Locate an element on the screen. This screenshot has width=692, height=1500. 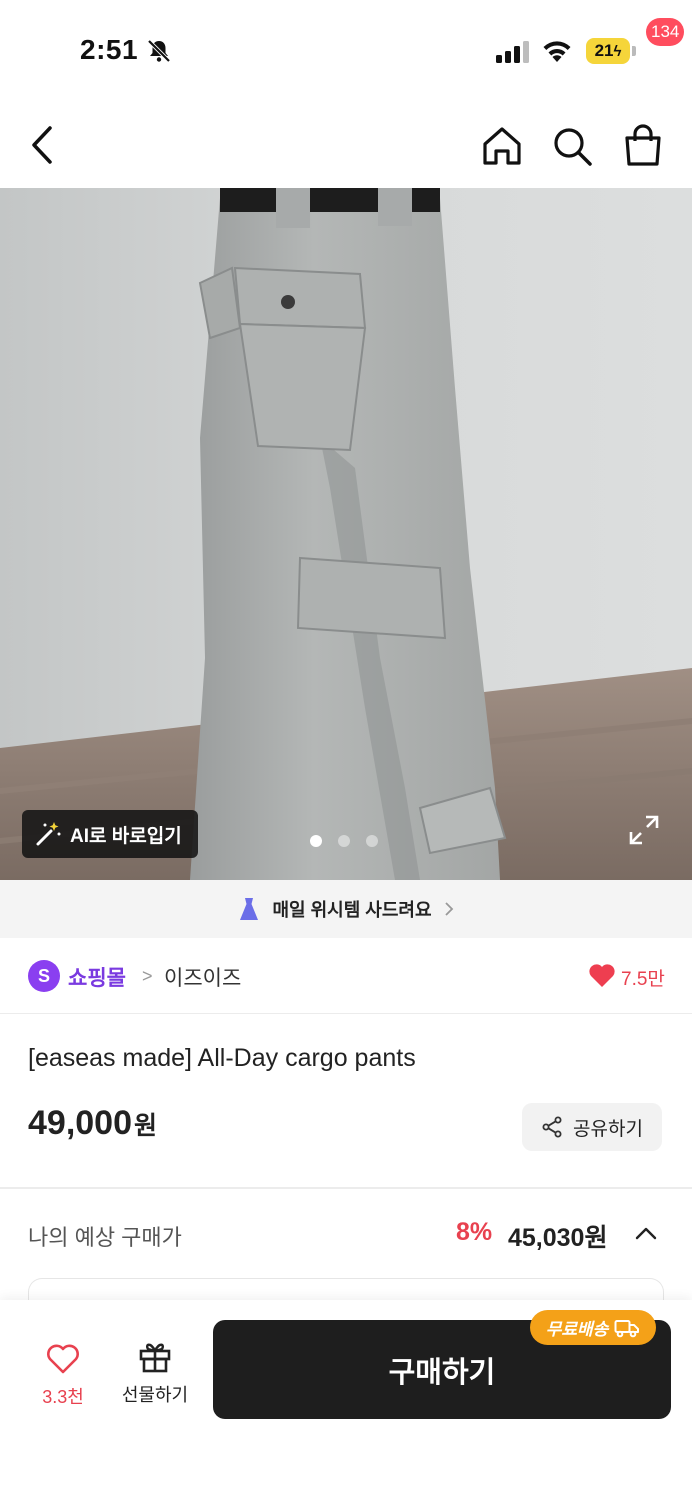
shop-info-row: S 쇼핑몰 > 이즈이즈 7.5만 is located at coordinates (346, 976).